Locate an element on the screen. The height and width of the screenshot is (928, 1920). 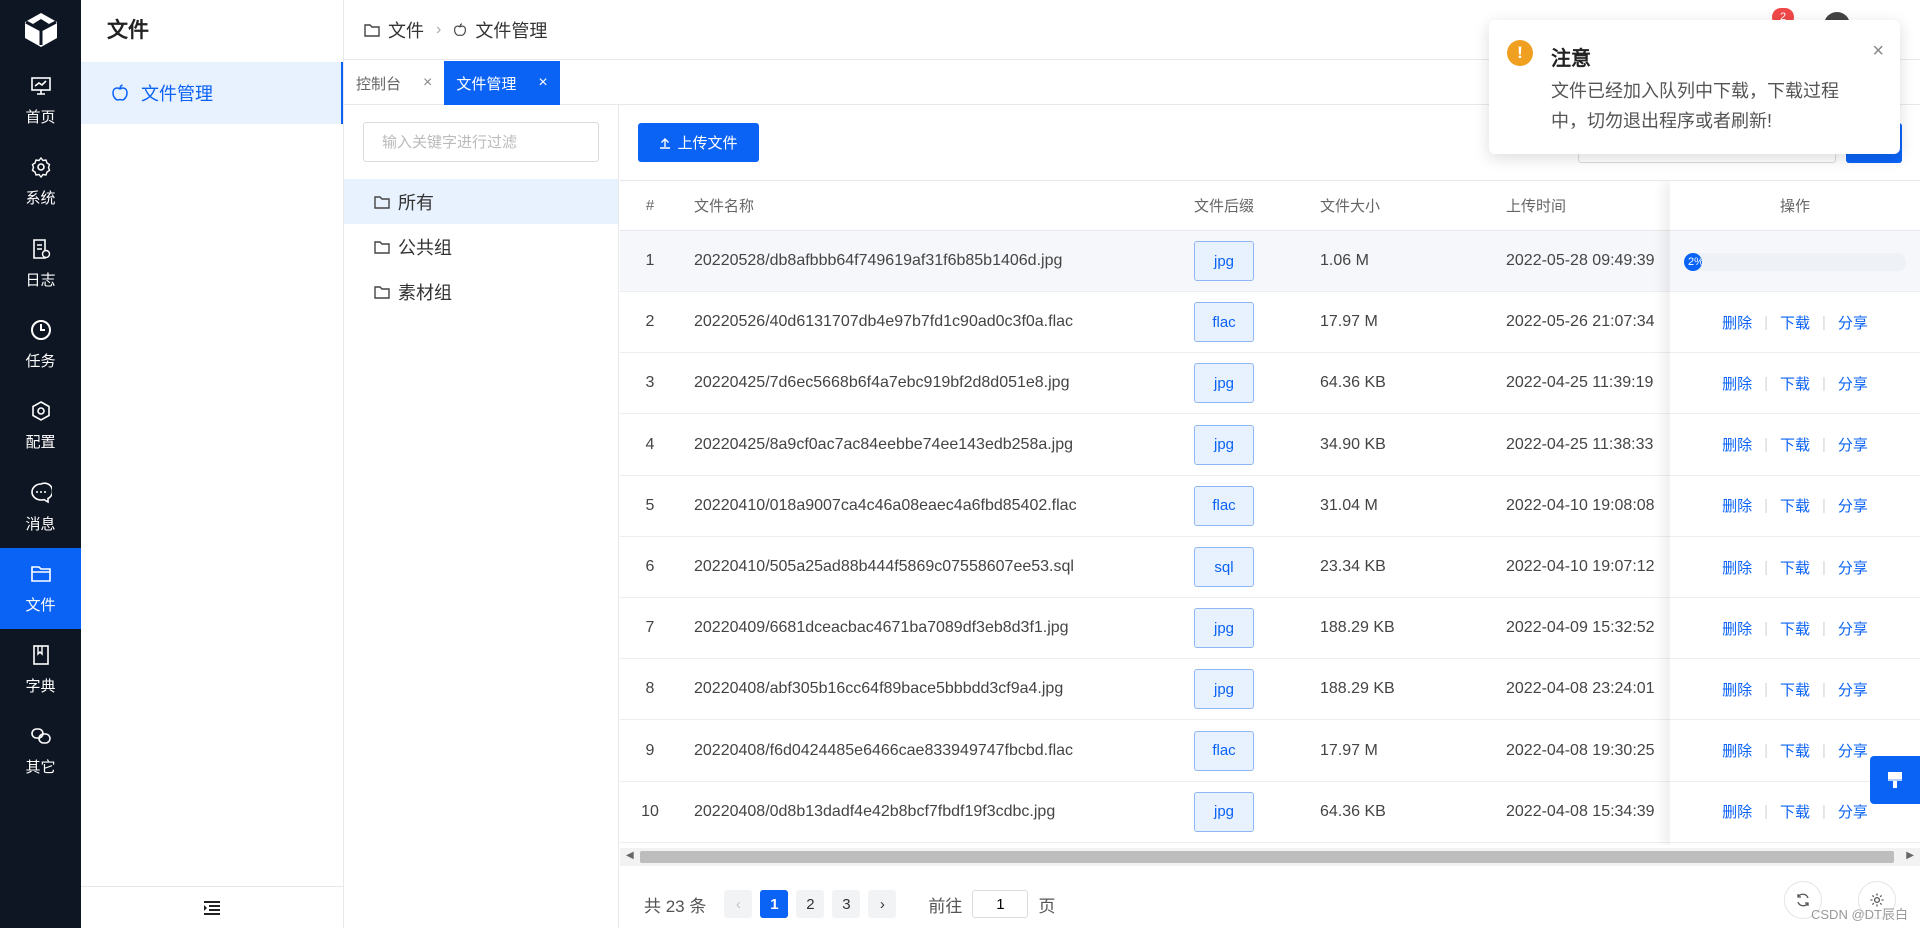
file-size: 64.36 KB is located at coordinates (1353, 383).